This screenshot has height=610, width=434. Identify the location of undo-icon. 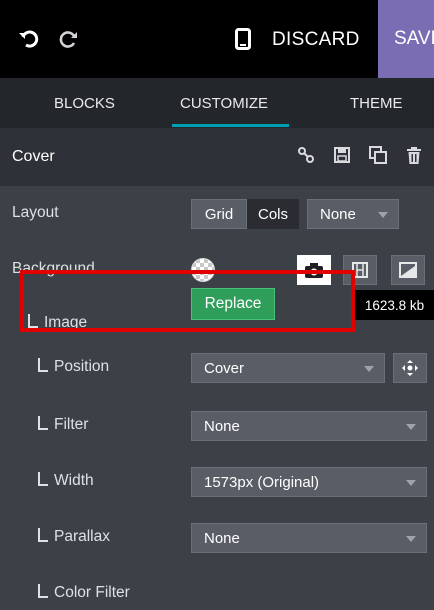
(29, 39).